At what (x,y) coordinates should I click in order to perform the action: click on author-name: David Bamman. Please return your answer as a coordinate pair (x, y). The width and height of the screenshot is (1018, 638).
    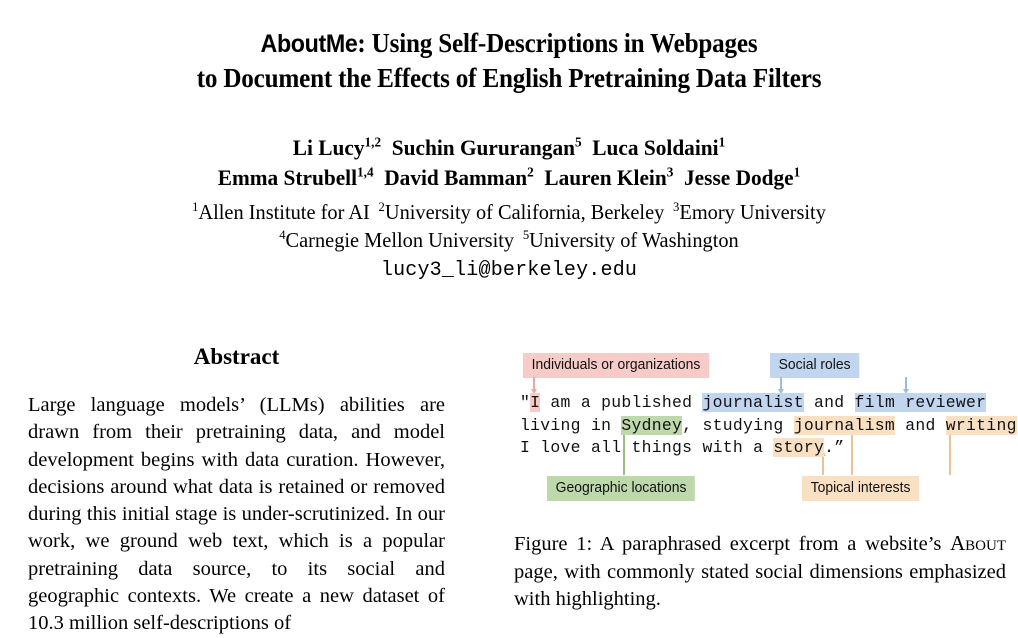
    Looking at the image, I should click on (456, 177).